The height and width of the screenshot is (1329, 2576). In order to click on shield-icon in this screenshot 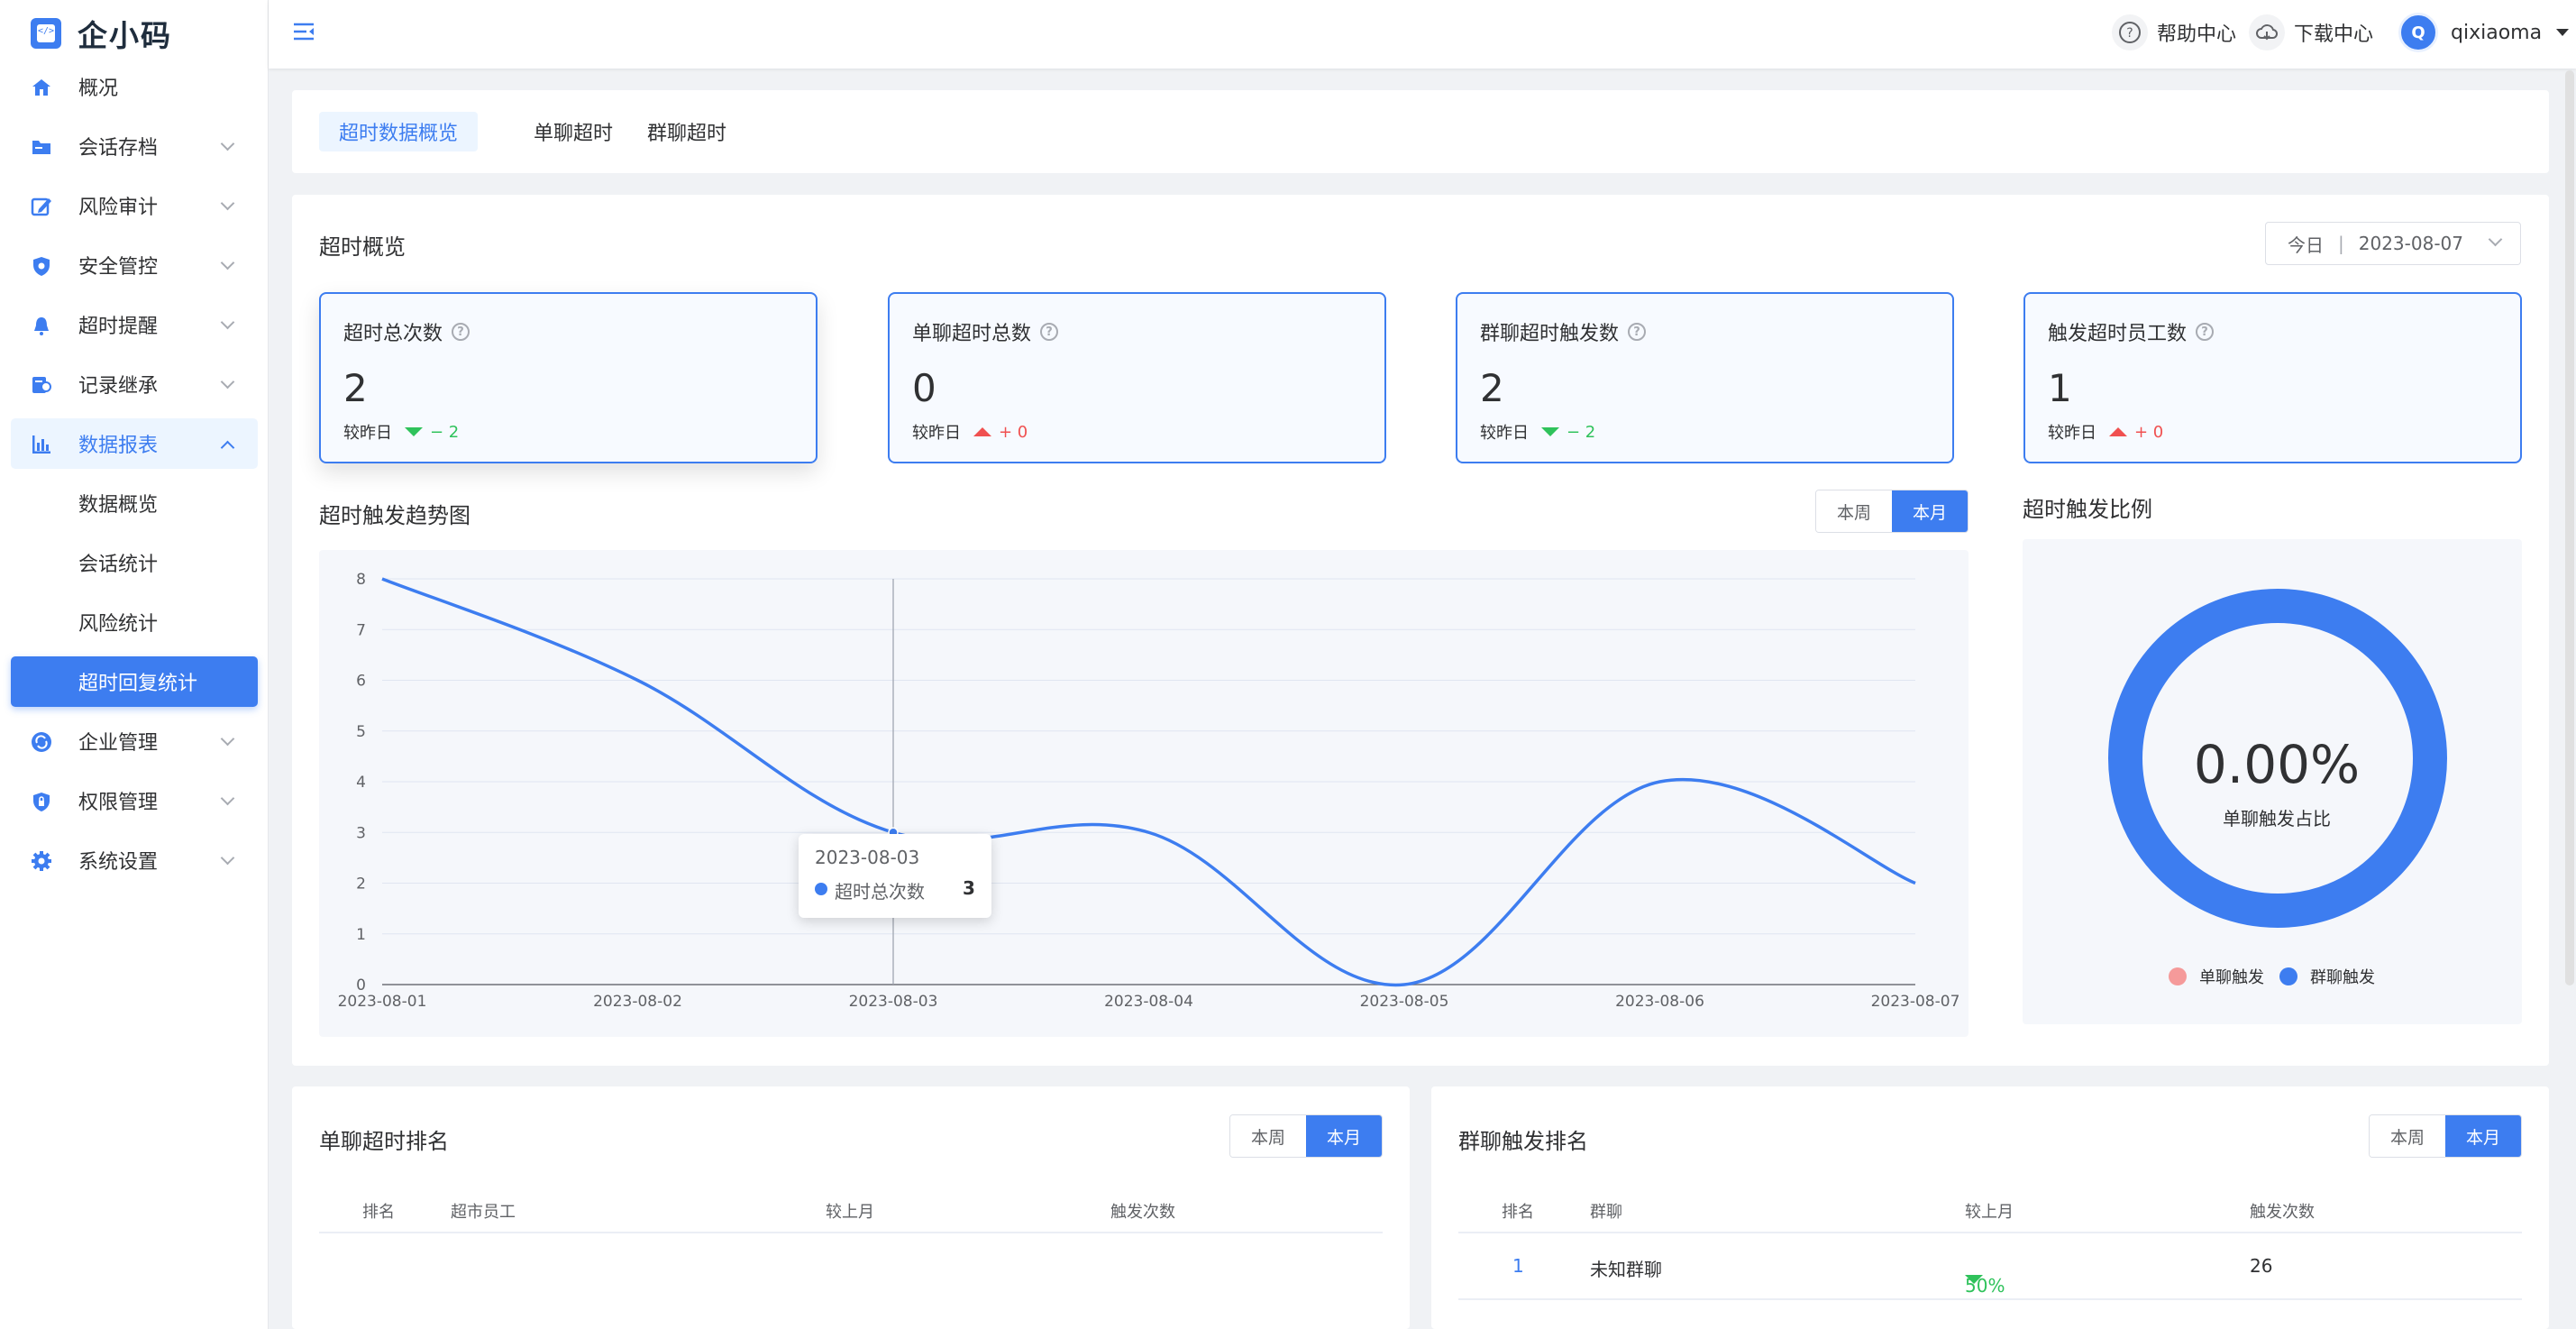, I will do `click(41, 266)`.